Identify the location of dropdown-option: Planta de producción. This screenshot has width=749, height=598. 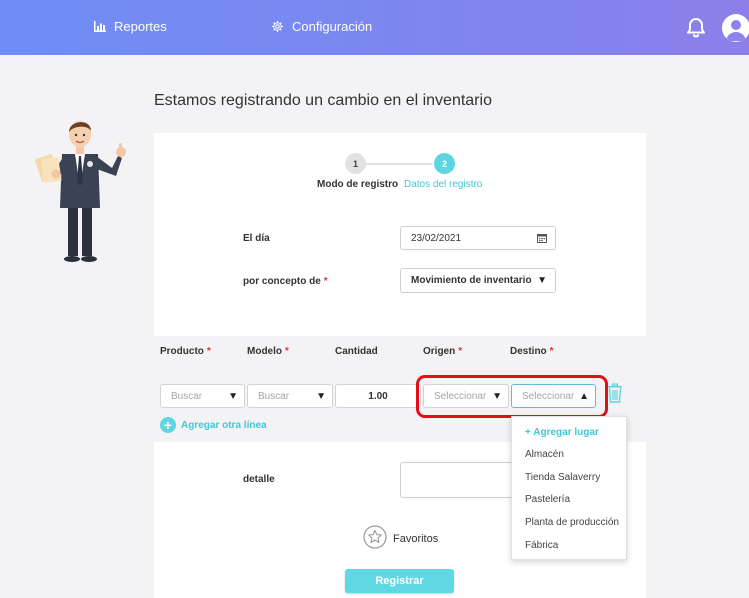
(572, 522).